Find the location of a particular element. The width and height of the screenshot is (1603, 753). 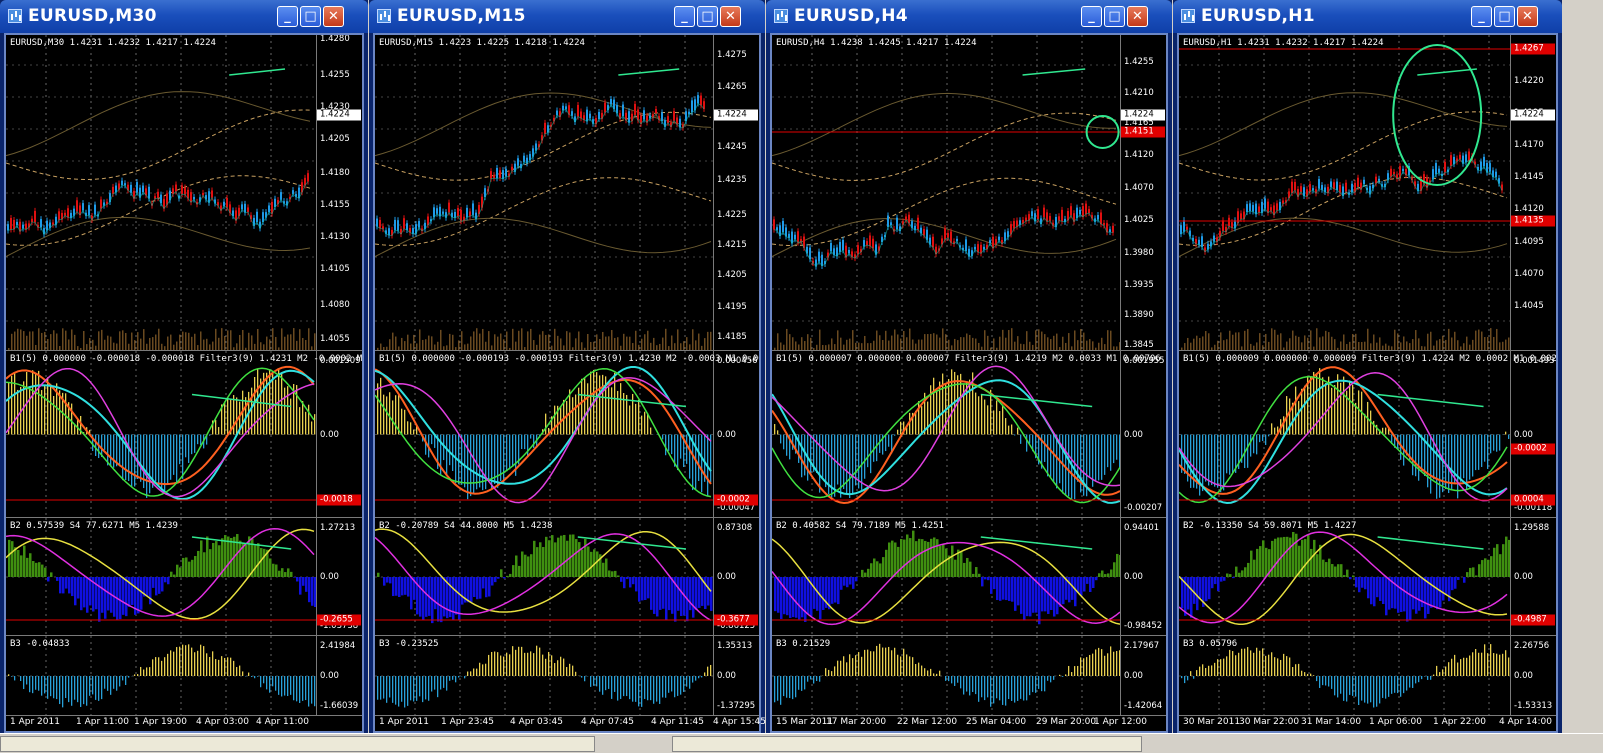

main-chart-pane-plot is located at coordinates (946, 192).